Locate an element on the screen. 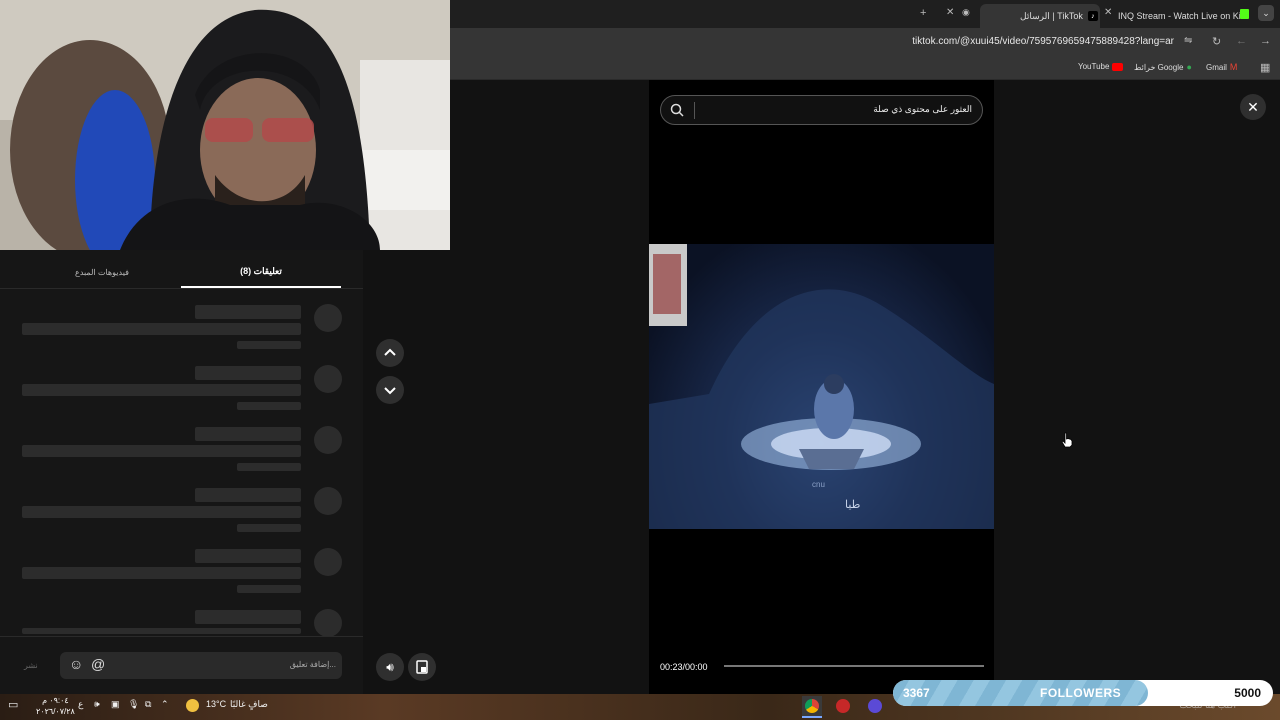 This screenshot has height=720, width=1280. tab-creator-videos-label: فيديوهات المبدع is located at coordinates (102, 272).